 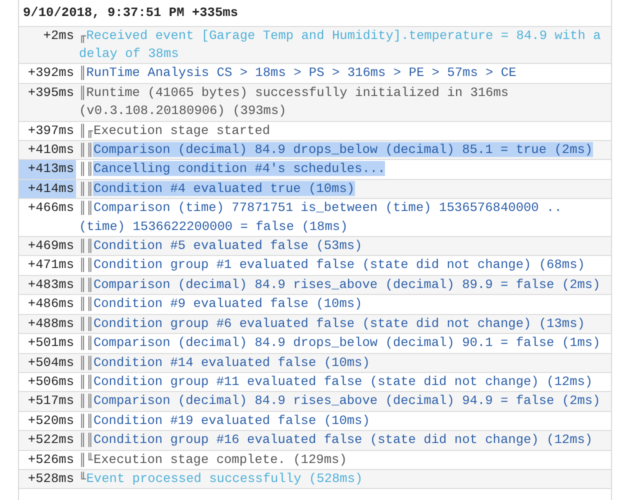 What do you see at coordinates (50, 131) in the screenshot?
I see `timestamp: +397ms` at bounding box center [50, 131].